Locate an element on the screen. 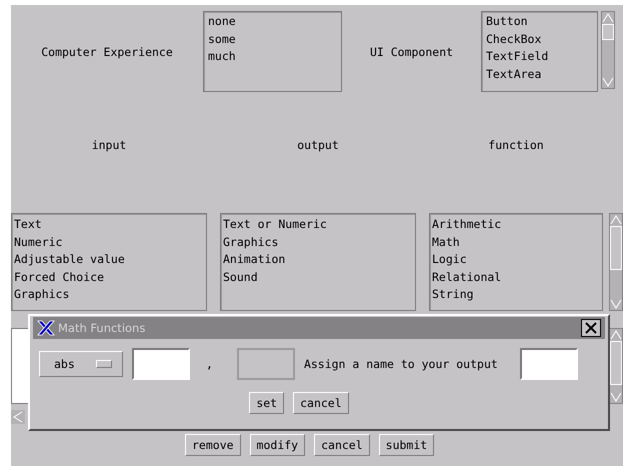 The width and height of the screenshot is (623, 466). action-button: remove is located at coordinates (213, 445).